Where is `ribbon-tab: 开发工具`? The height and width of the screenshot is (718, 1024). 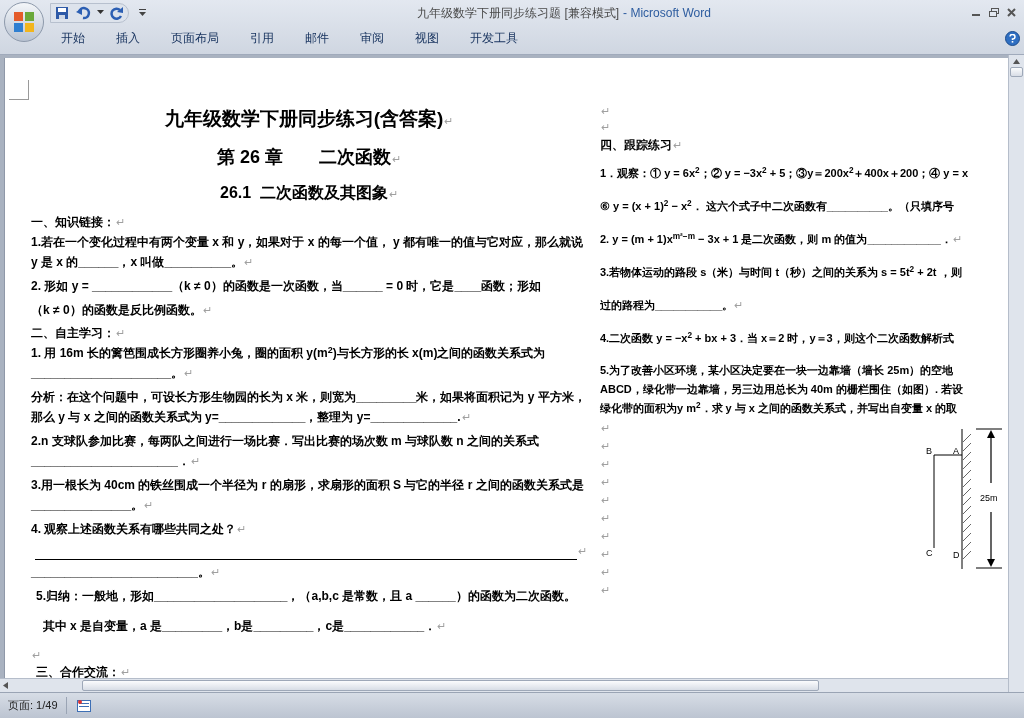
ribbon-tab: 开发工具 is located at coordinates (494, 38).